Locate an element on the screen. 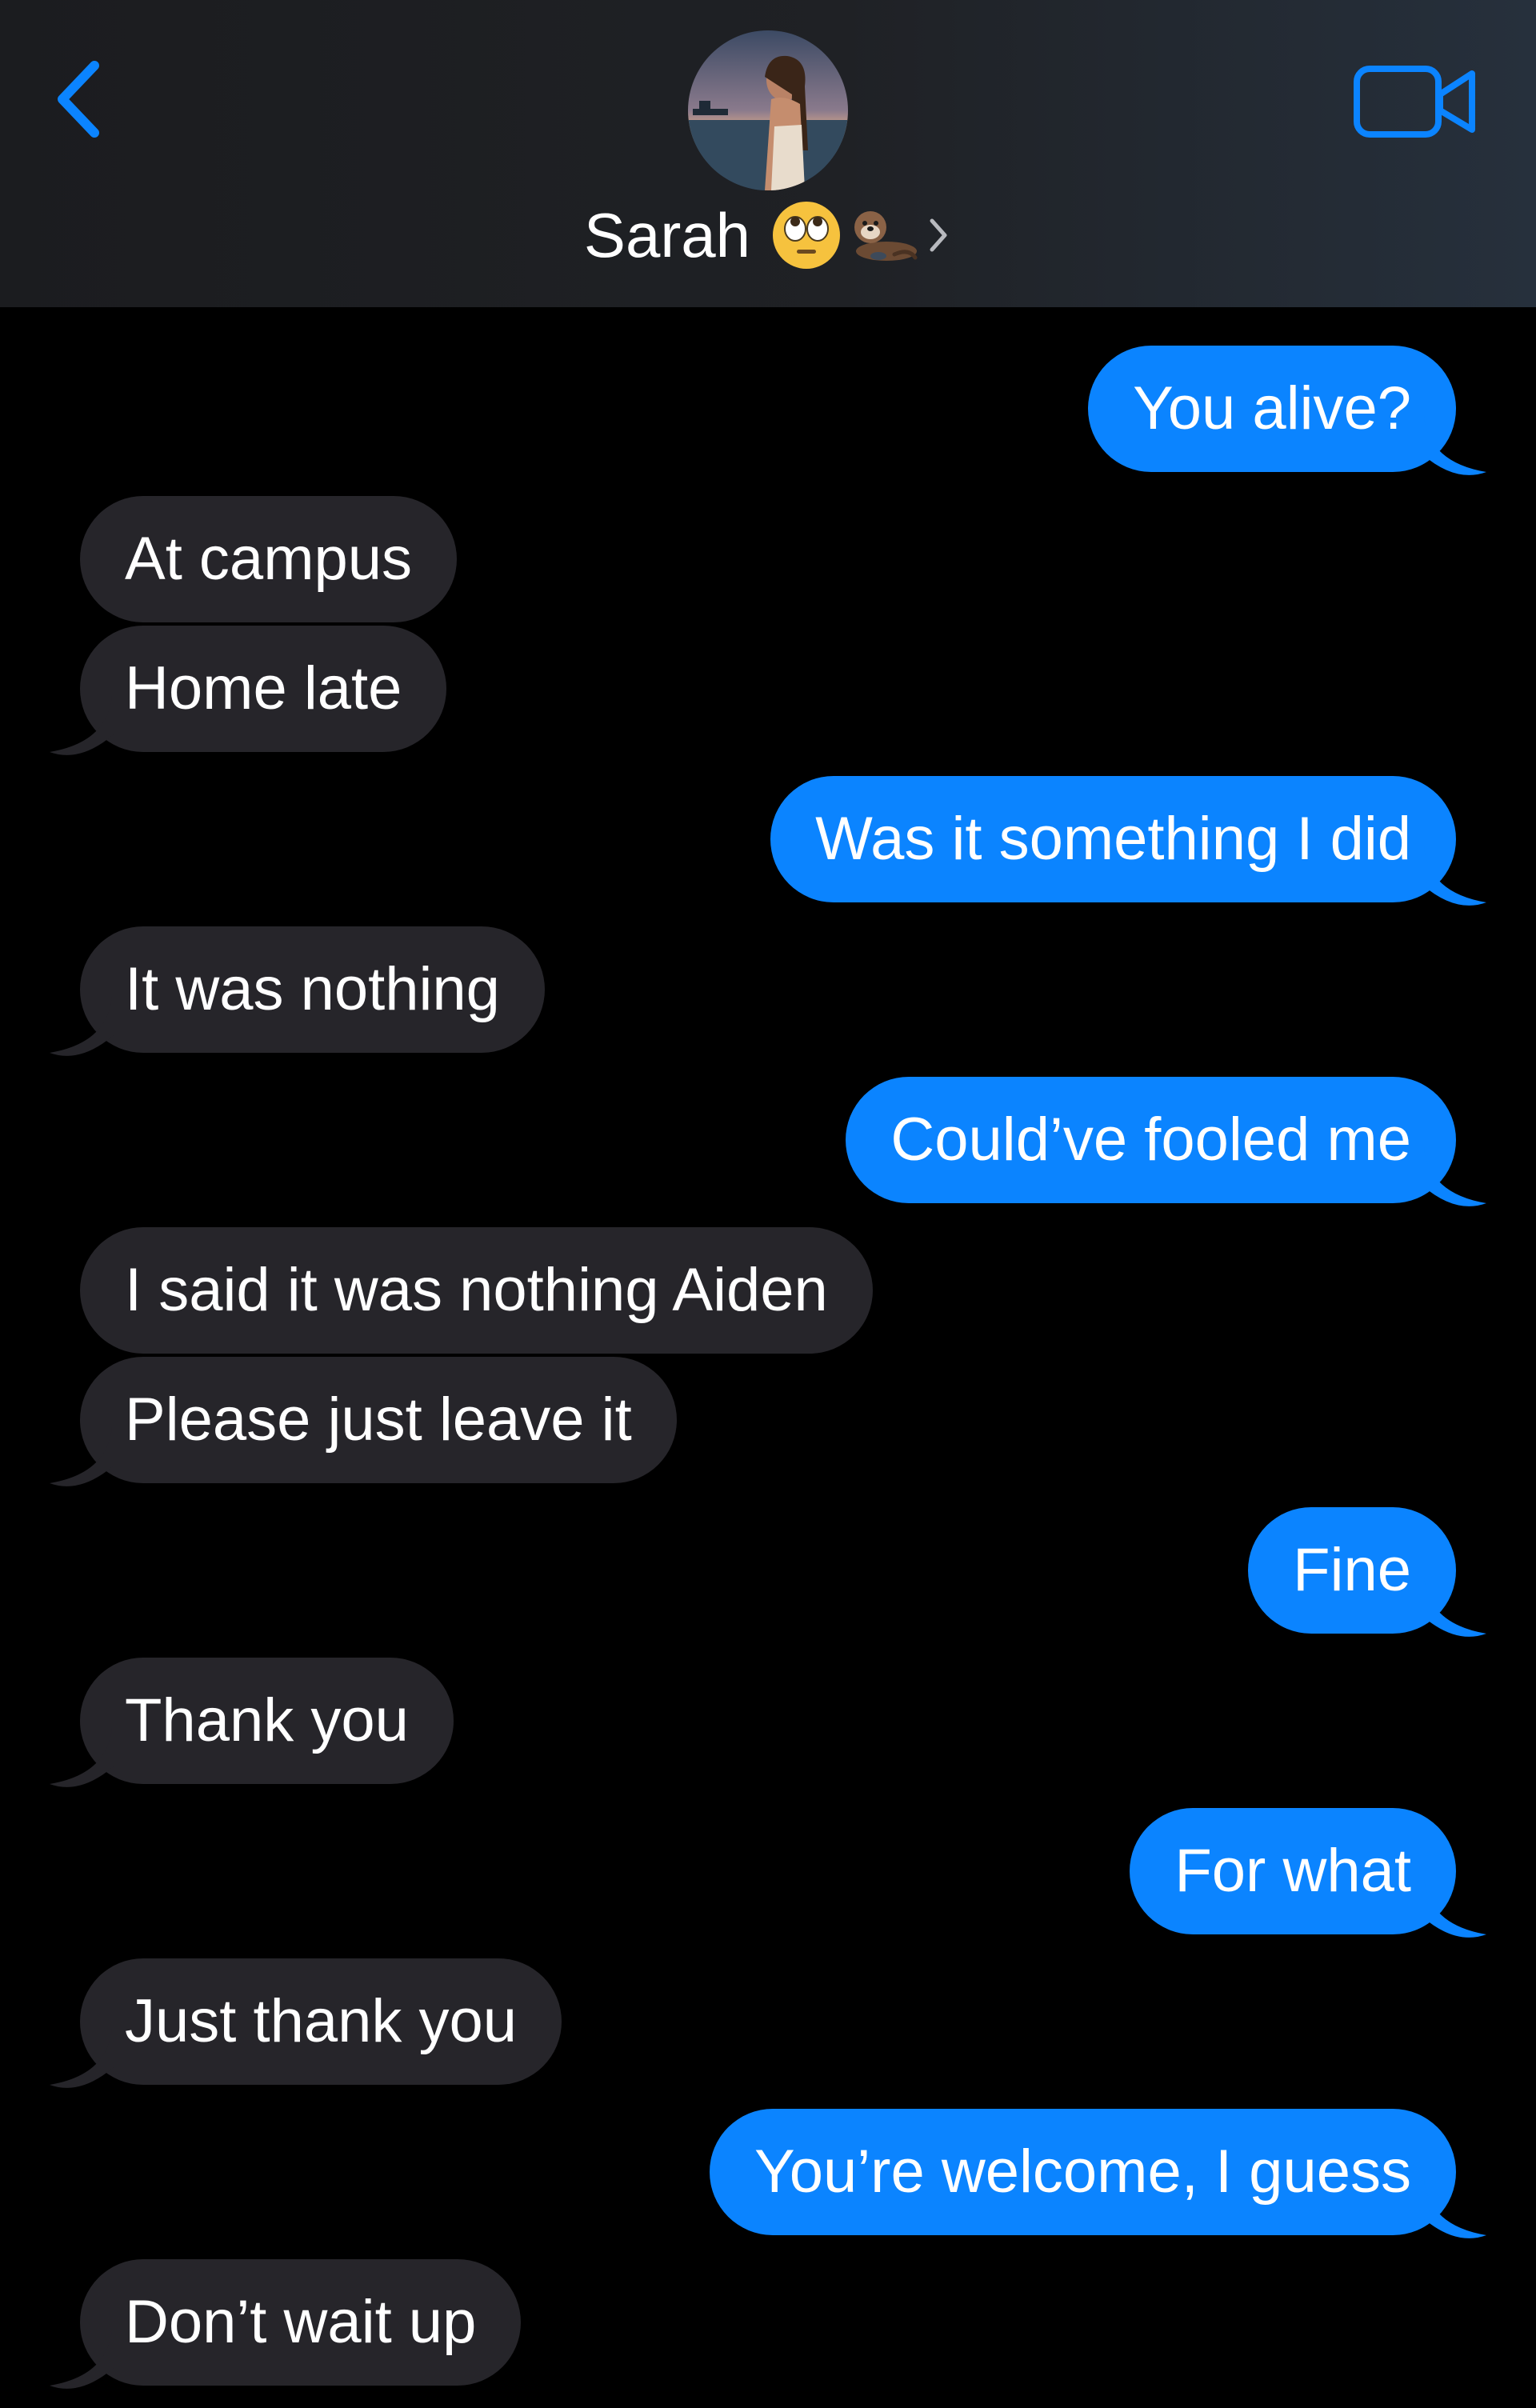  outgoing-message-bubble: You’re welcome, I guess is located at coordinates (1083, 2172).